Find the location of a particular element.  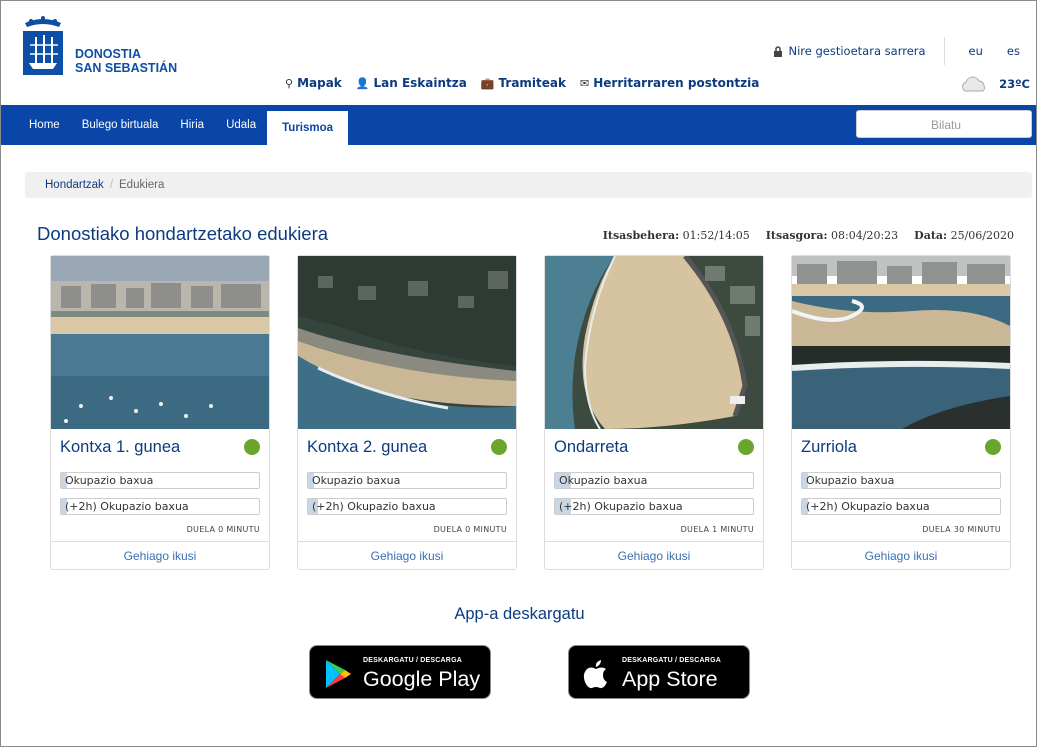

link-postontzia-label: Herritarraren postontzia is located at coordinates (676, 83).